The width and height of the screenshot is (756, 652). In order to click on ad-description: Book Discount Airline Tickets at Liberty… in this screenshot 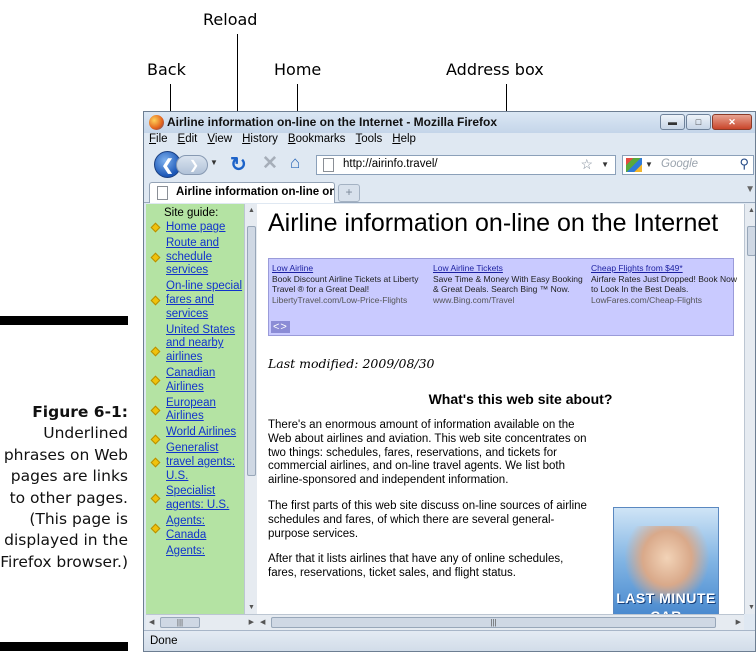, I will do `click(345, 284)`.